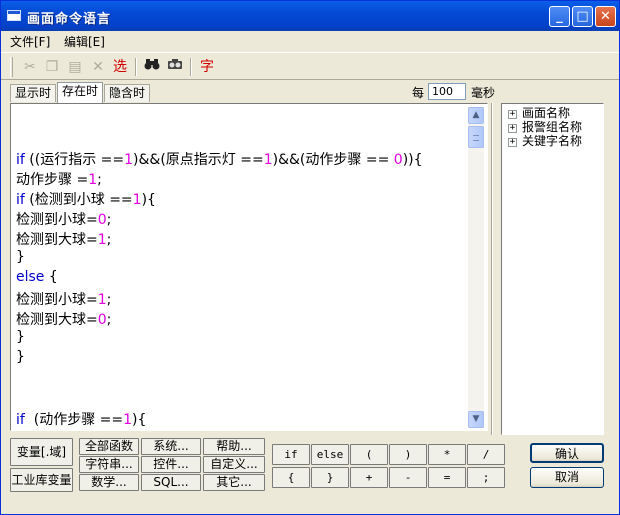  I want to click on pane-divider, so click(492, 269).